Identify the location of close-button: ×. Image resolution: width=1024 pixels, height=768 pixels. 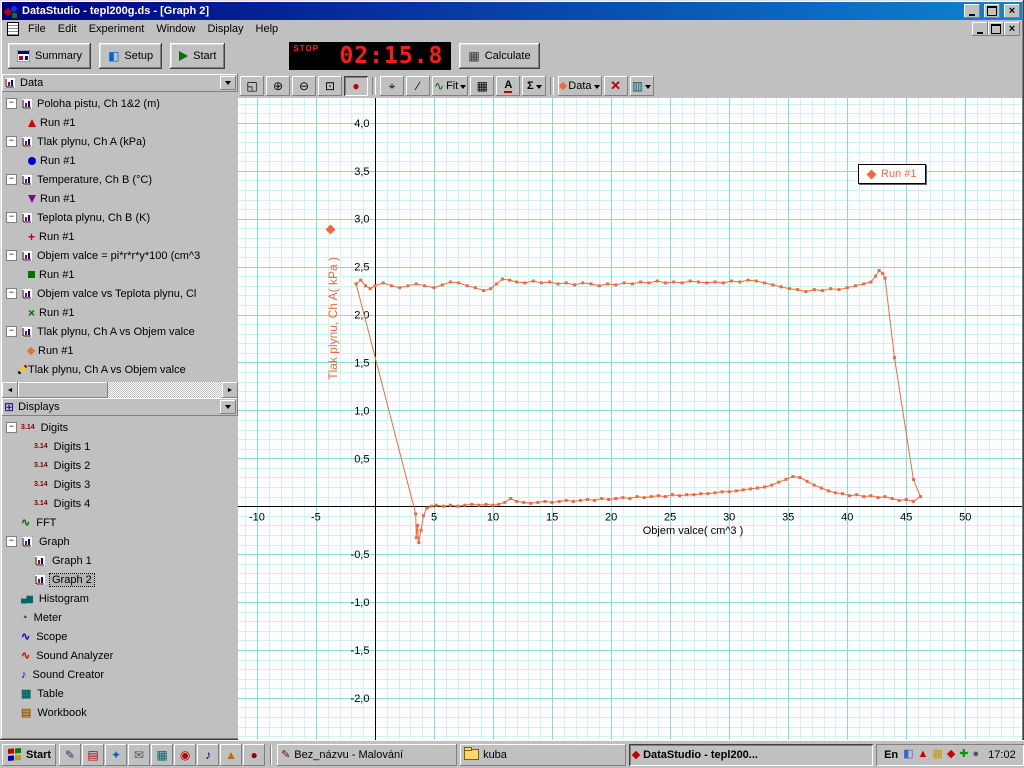
(1012, 11).